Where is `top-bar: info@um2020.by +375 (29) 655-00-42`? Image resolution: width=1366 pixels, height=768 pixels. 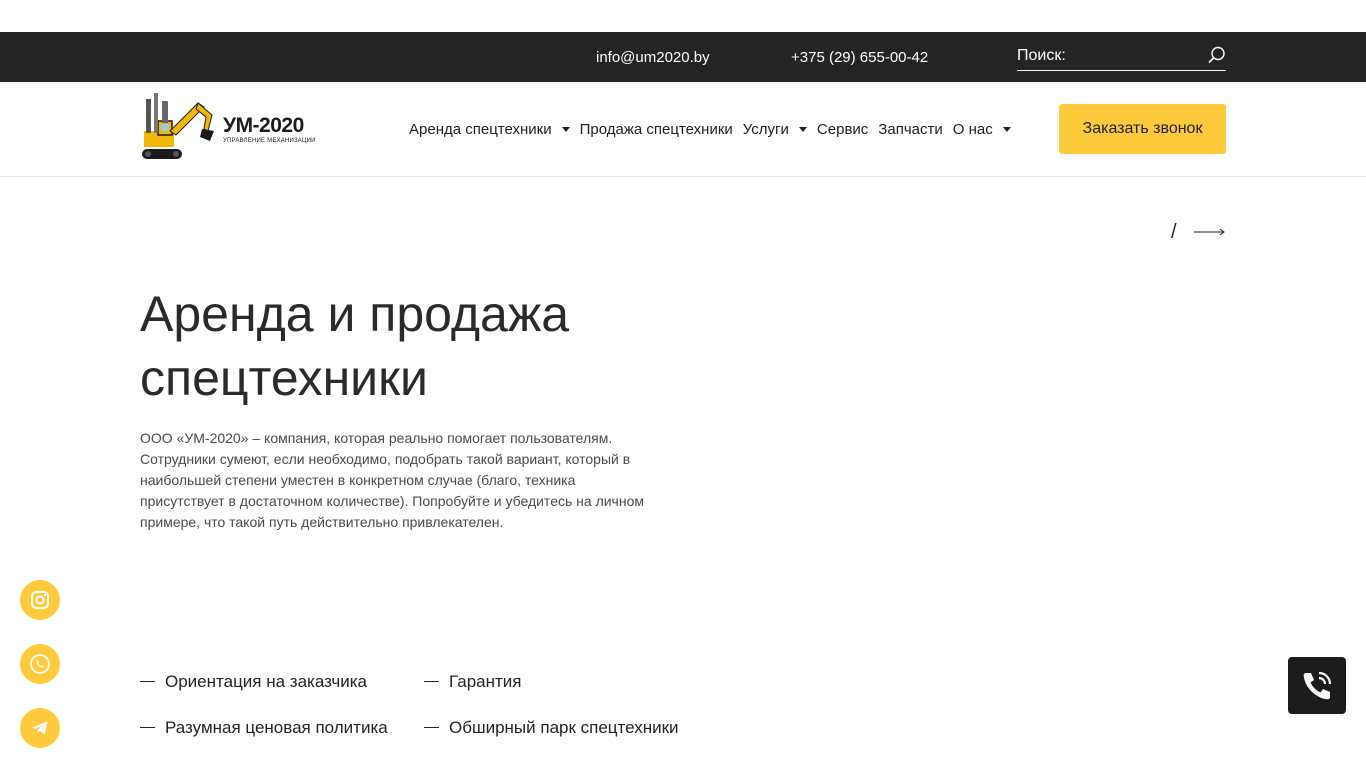 top-bar: info@um2020.by +375 (29) 655-00-42 is located at coordinates (683, 57).